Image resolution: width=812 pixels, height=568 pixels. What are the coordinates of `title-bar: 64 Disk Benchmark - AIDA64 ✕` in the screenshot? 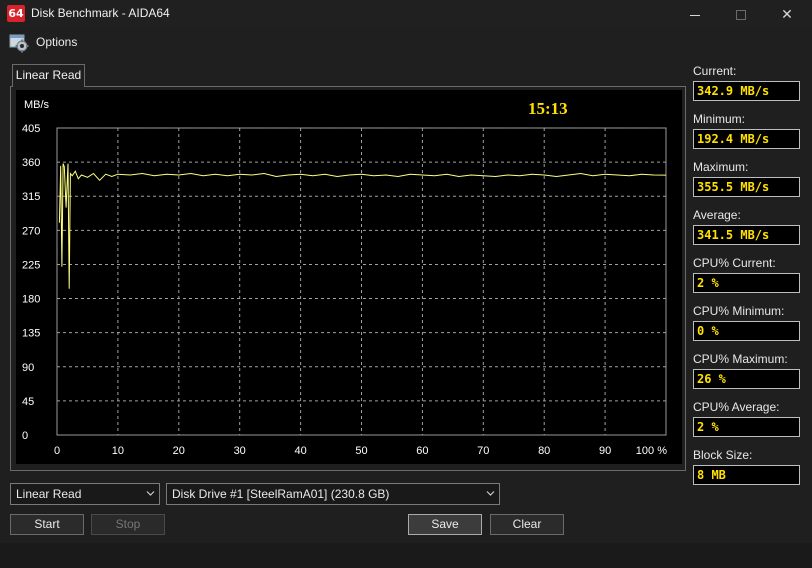 It's located at (406, 14).